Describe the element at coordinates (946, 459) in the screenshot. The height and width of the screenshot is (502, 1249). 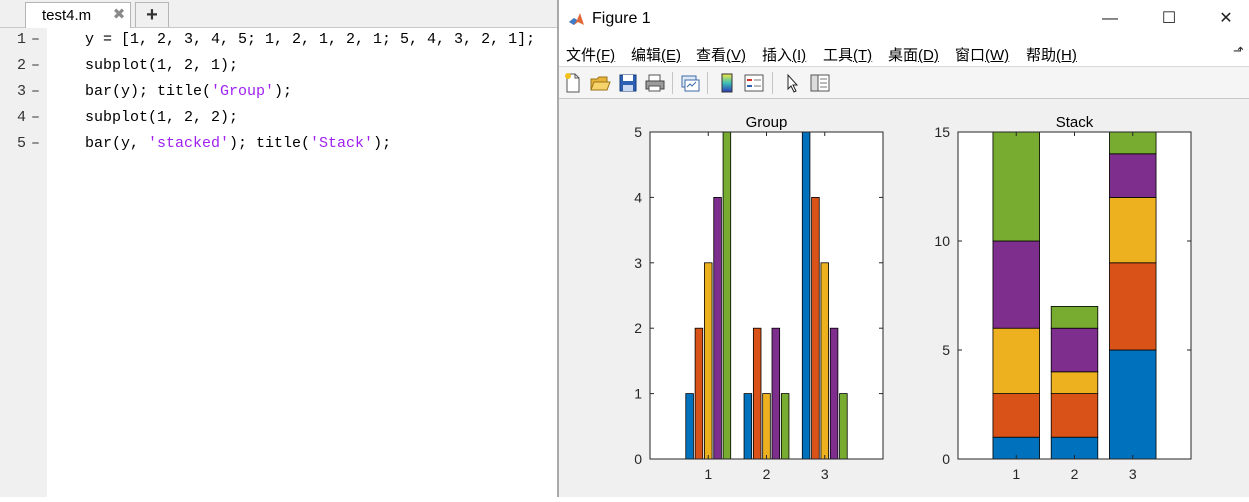
I see `y-tick-label: 0` at that location.